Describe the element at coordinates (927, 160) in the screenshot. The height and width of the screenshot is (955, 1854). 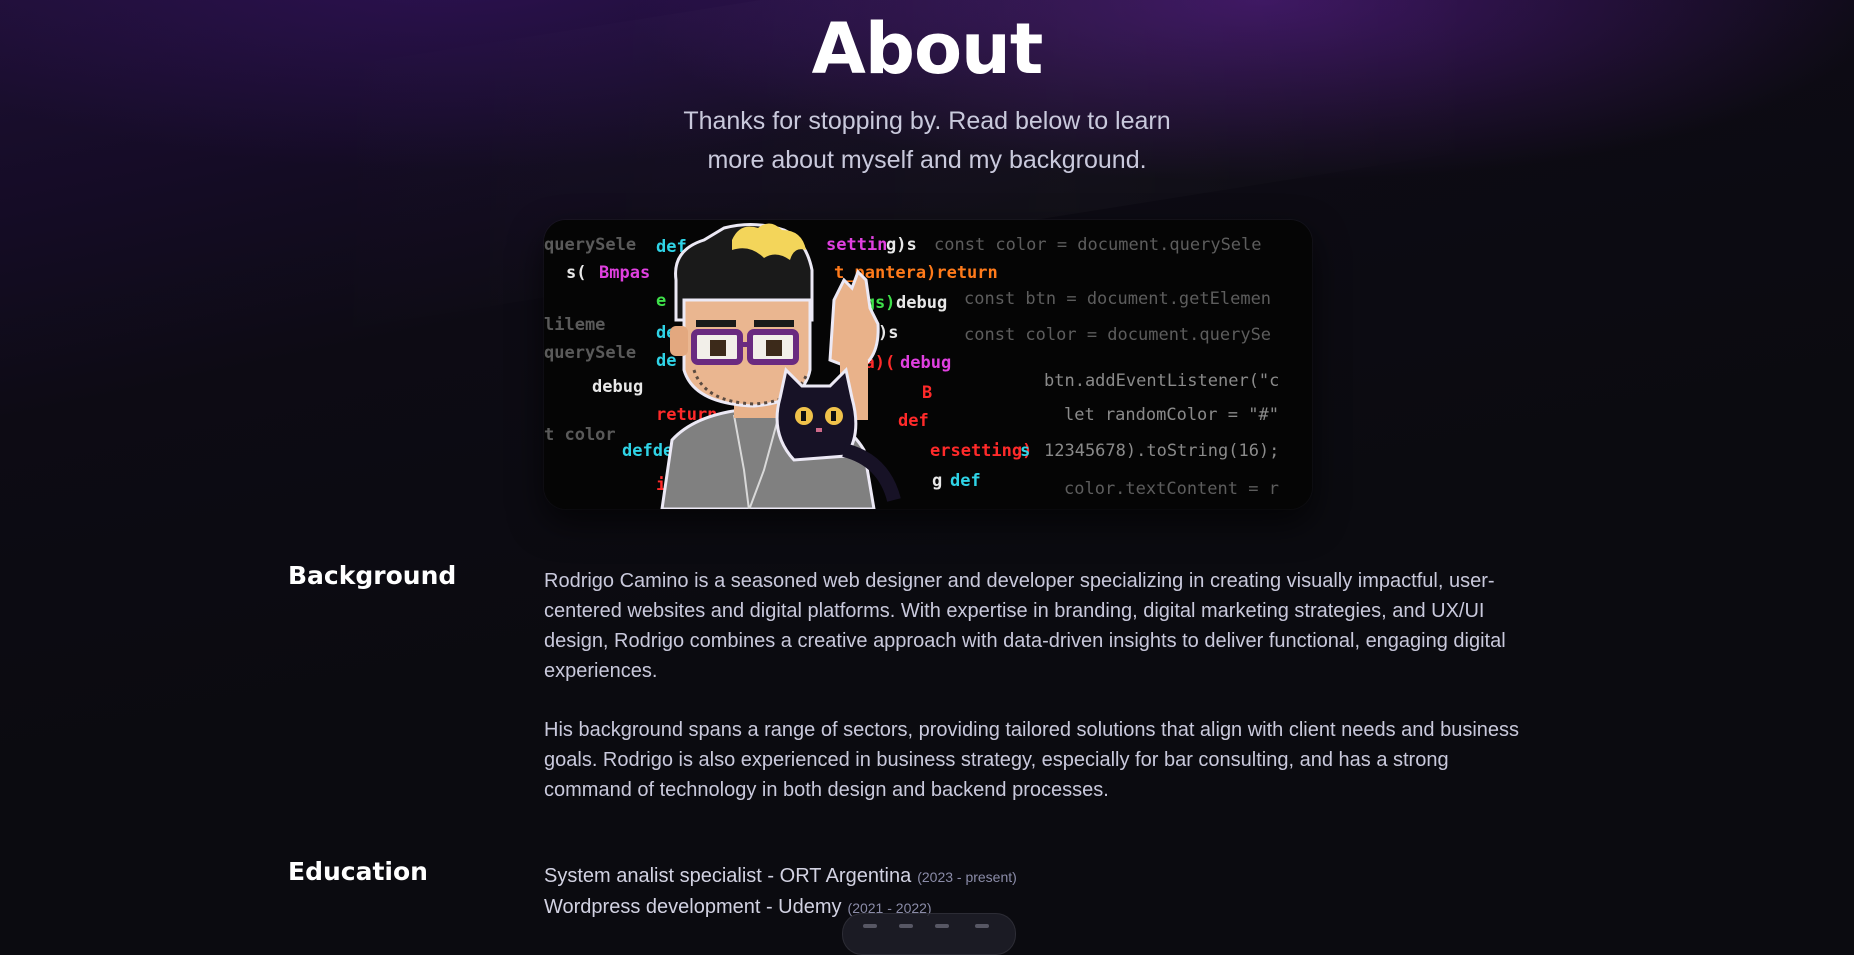
I see `subtitle-line-2: more about myself and my background.` at that location.